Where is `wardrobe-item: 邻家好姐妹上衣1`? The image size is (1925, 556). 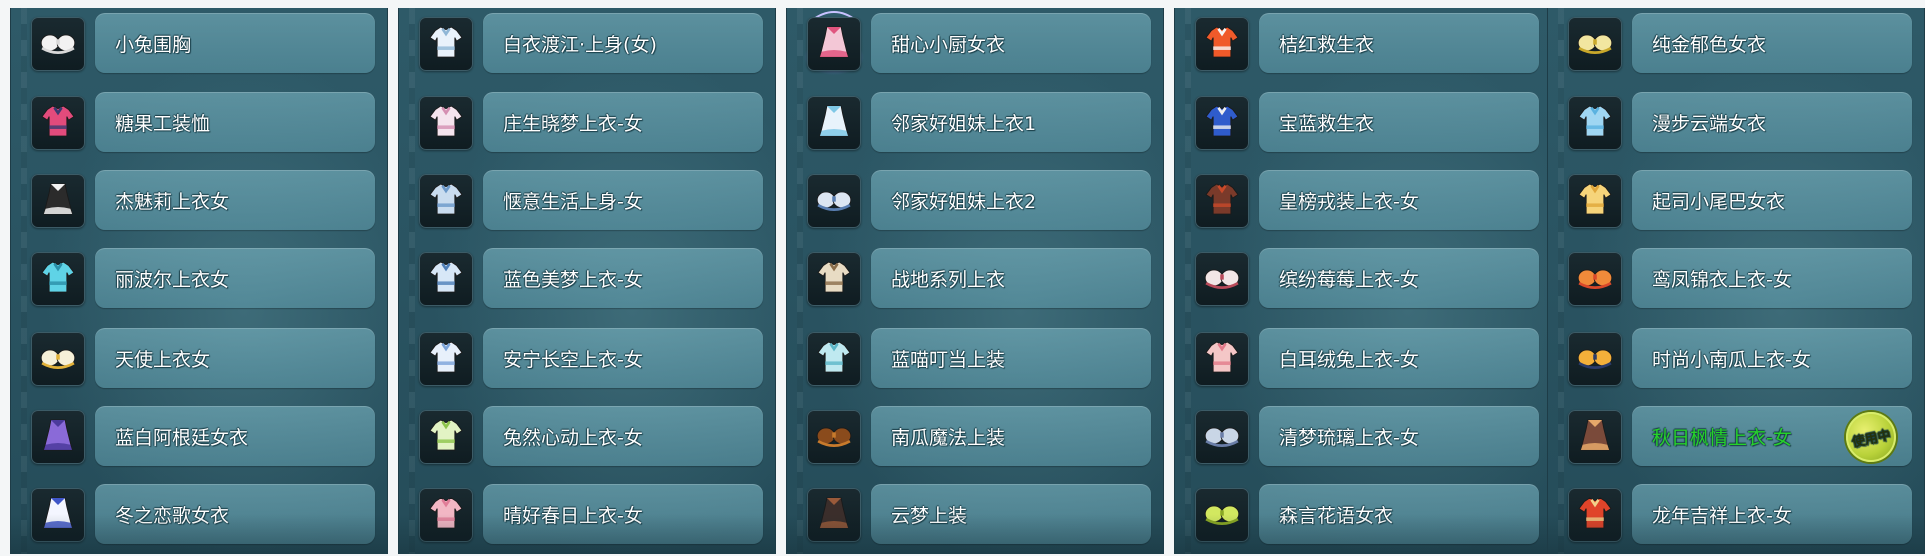 wardrobe-item: 邻家好姐妹上衣1 is located at coordinates (975, 122).